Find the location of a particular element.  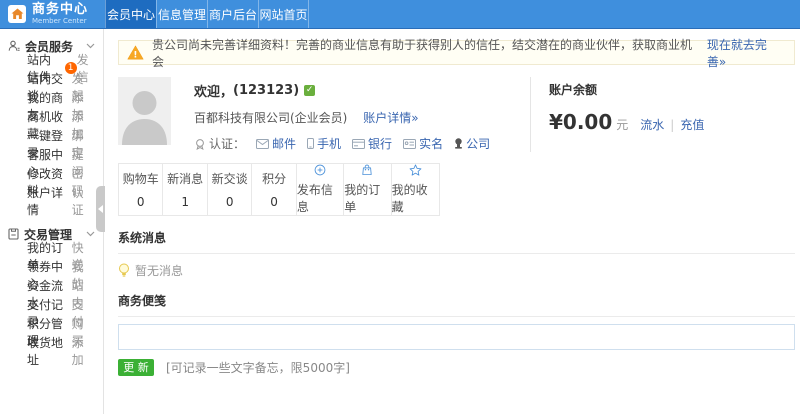

stats-table: 购物车 0 新消息 1 新交谈 0 积分 0 发布信息 我的订单 我的收藏 is located at coordinates (279, 189).